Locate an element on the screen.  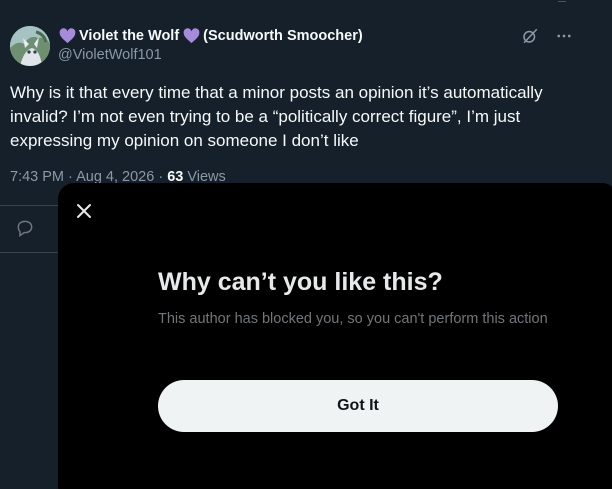
top-separator is located at coordinates (306, 2).